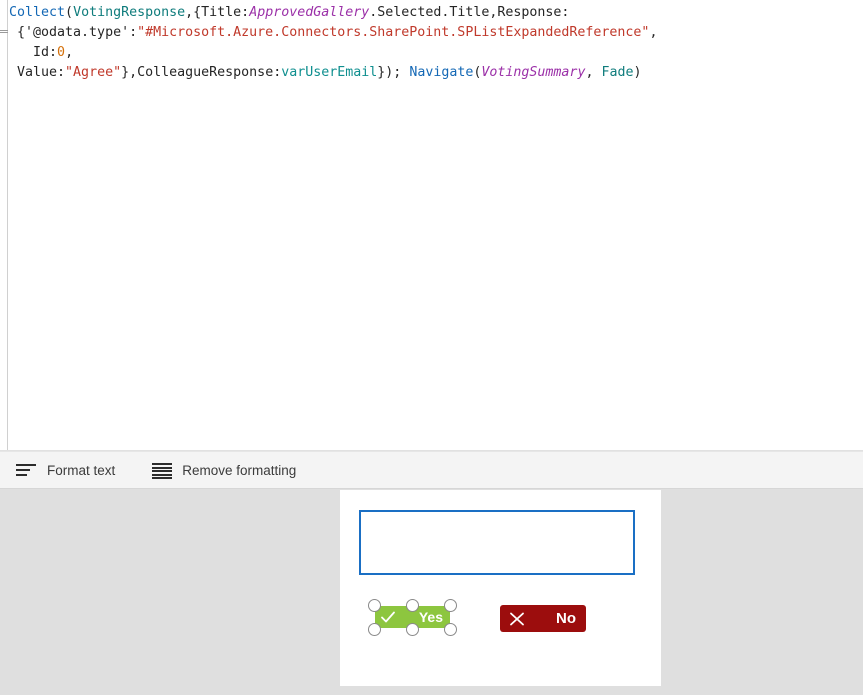  I want to click on formula-token: varUserEmail, so click(329, 72).